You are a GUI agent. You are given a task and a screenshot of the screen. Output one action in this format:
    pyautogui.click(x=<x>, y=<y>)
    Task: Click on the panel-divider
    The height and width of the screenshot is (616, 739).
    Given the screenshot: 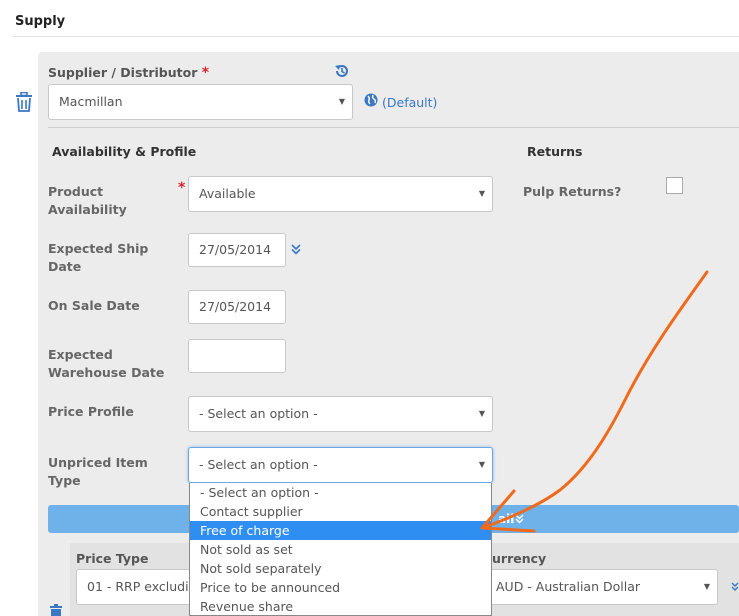 What is the action you would take?
    pyautogui.click(x=393, y=127)
    